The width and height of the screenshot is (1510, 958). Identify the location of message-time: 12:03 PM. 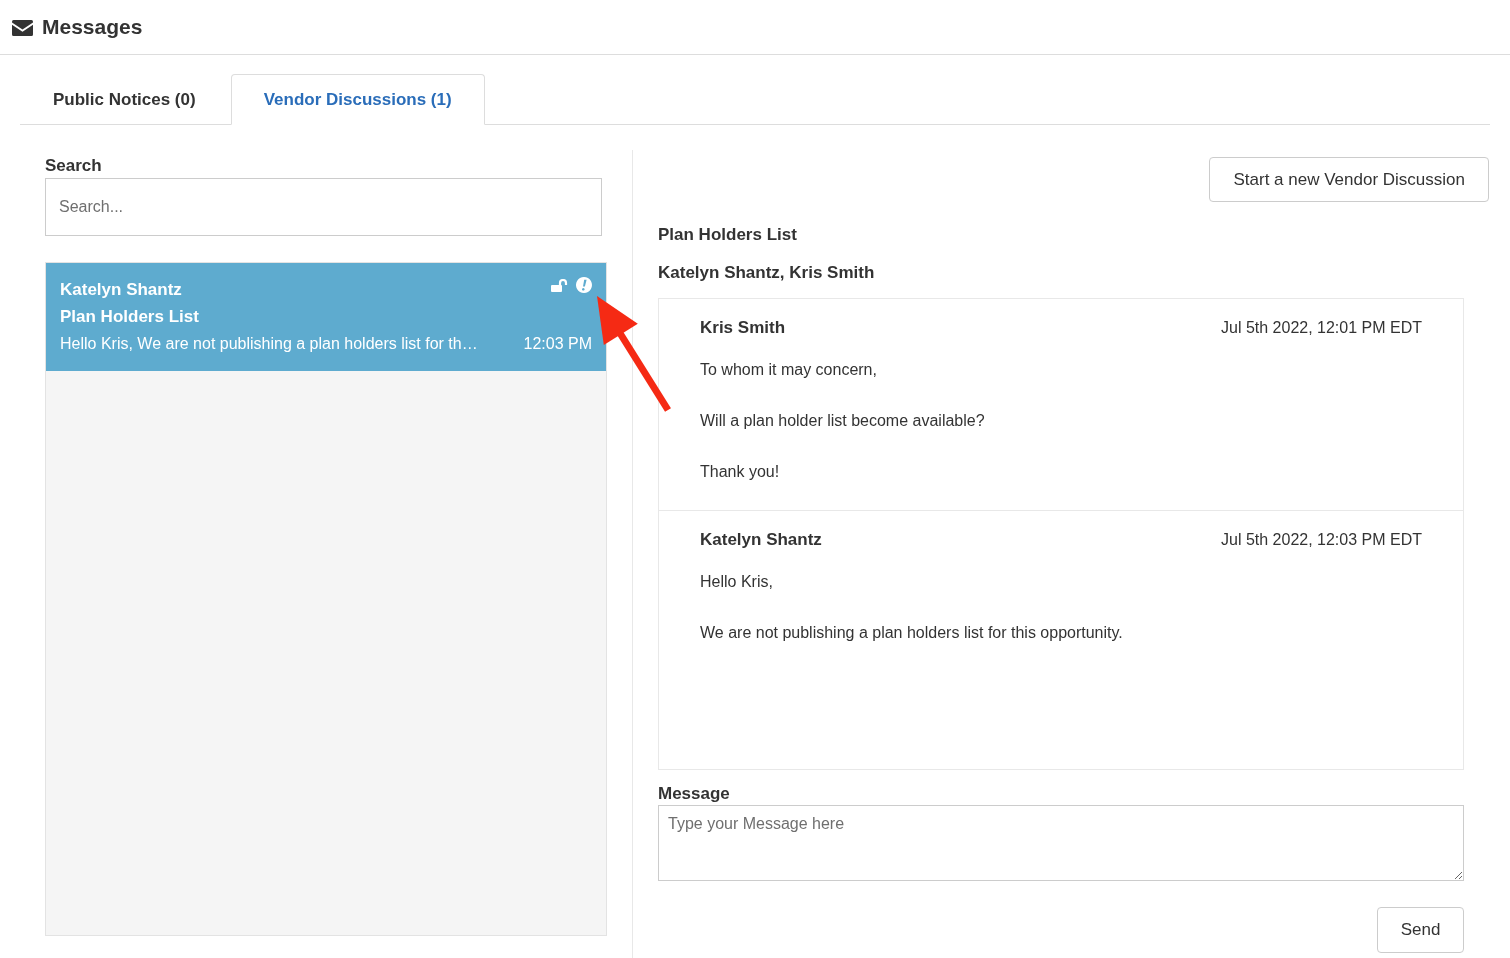
(557, 344).